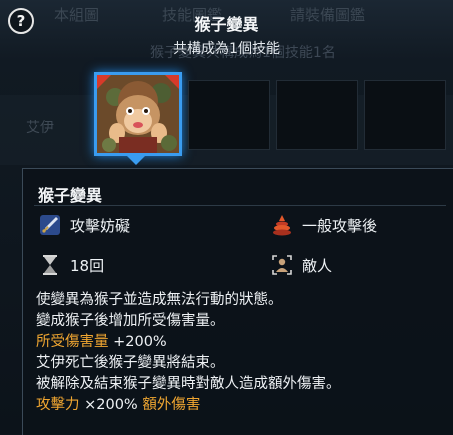 Image resolution: width=453 pixels, height=435 pixels. Describe the element at coordinates (111, 405) in the screenshot. I see `description-text: ×200%` at that location.